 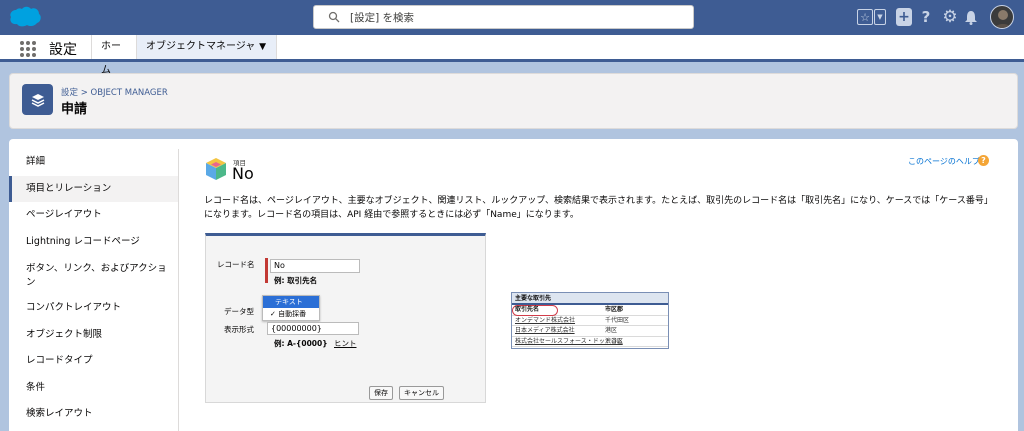 What do you see at coordinates (301, 343) in the screenshot?
I see `display-format-example: 例: A-{0000}` at bounding box center [301, 343].